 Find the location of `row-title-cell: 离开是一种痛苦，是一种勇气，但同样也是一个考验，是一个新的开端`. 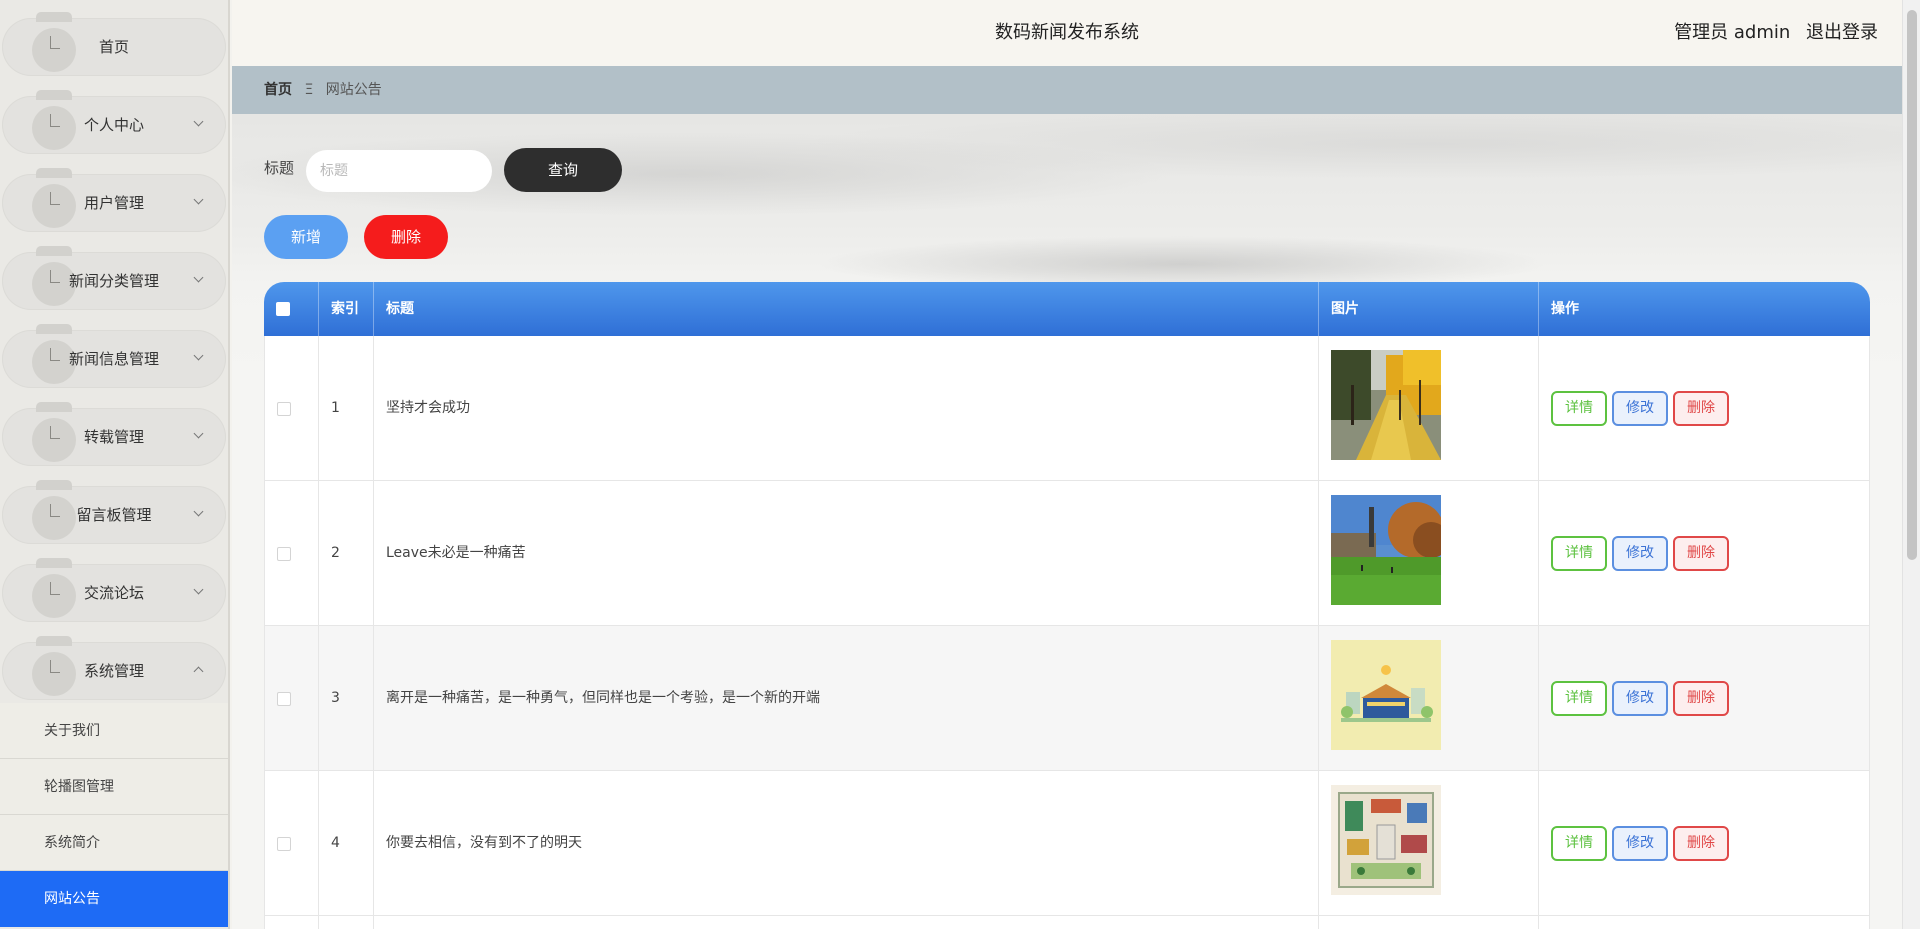

row-title-cell: 离开是一种痛苦，是一种勇气，但同样也是一个考验，是一个新的开端 is located at coordinates (846, 698).